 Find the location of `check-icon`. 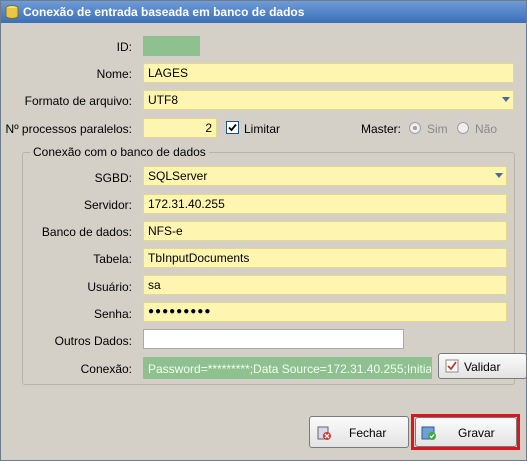

check-icon is located at coordinates (232, 127).